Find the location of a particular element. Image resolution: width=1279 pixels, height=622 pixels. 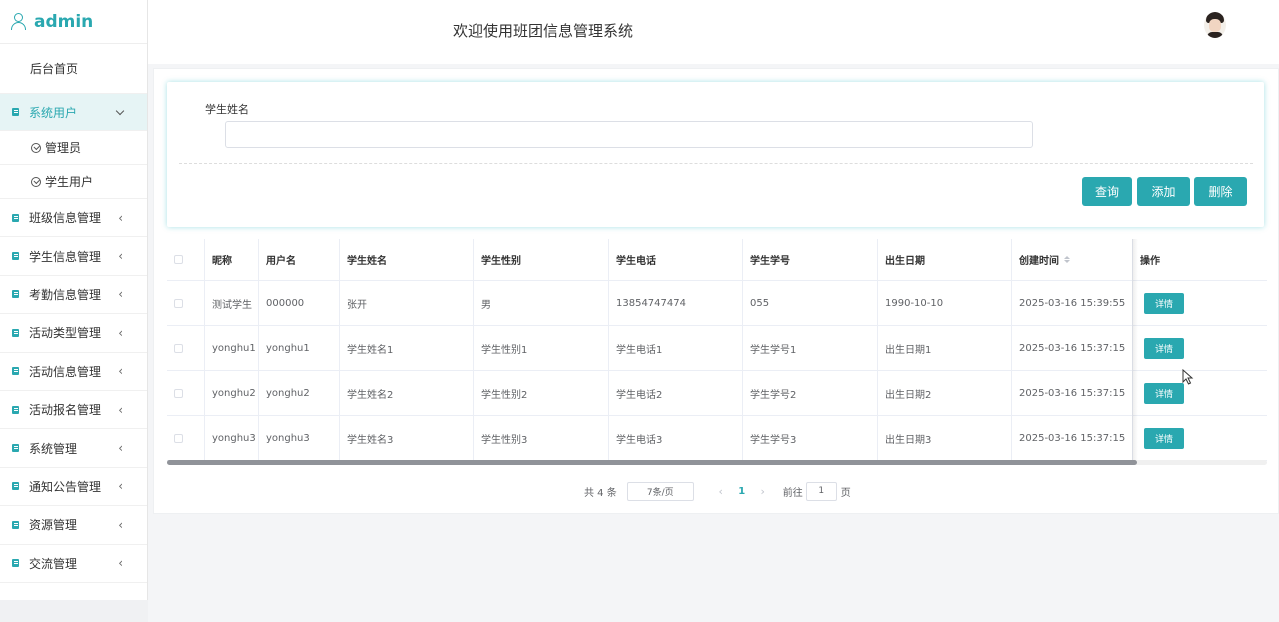

column-header: 出生日期 is located at coordinates (945, 259).